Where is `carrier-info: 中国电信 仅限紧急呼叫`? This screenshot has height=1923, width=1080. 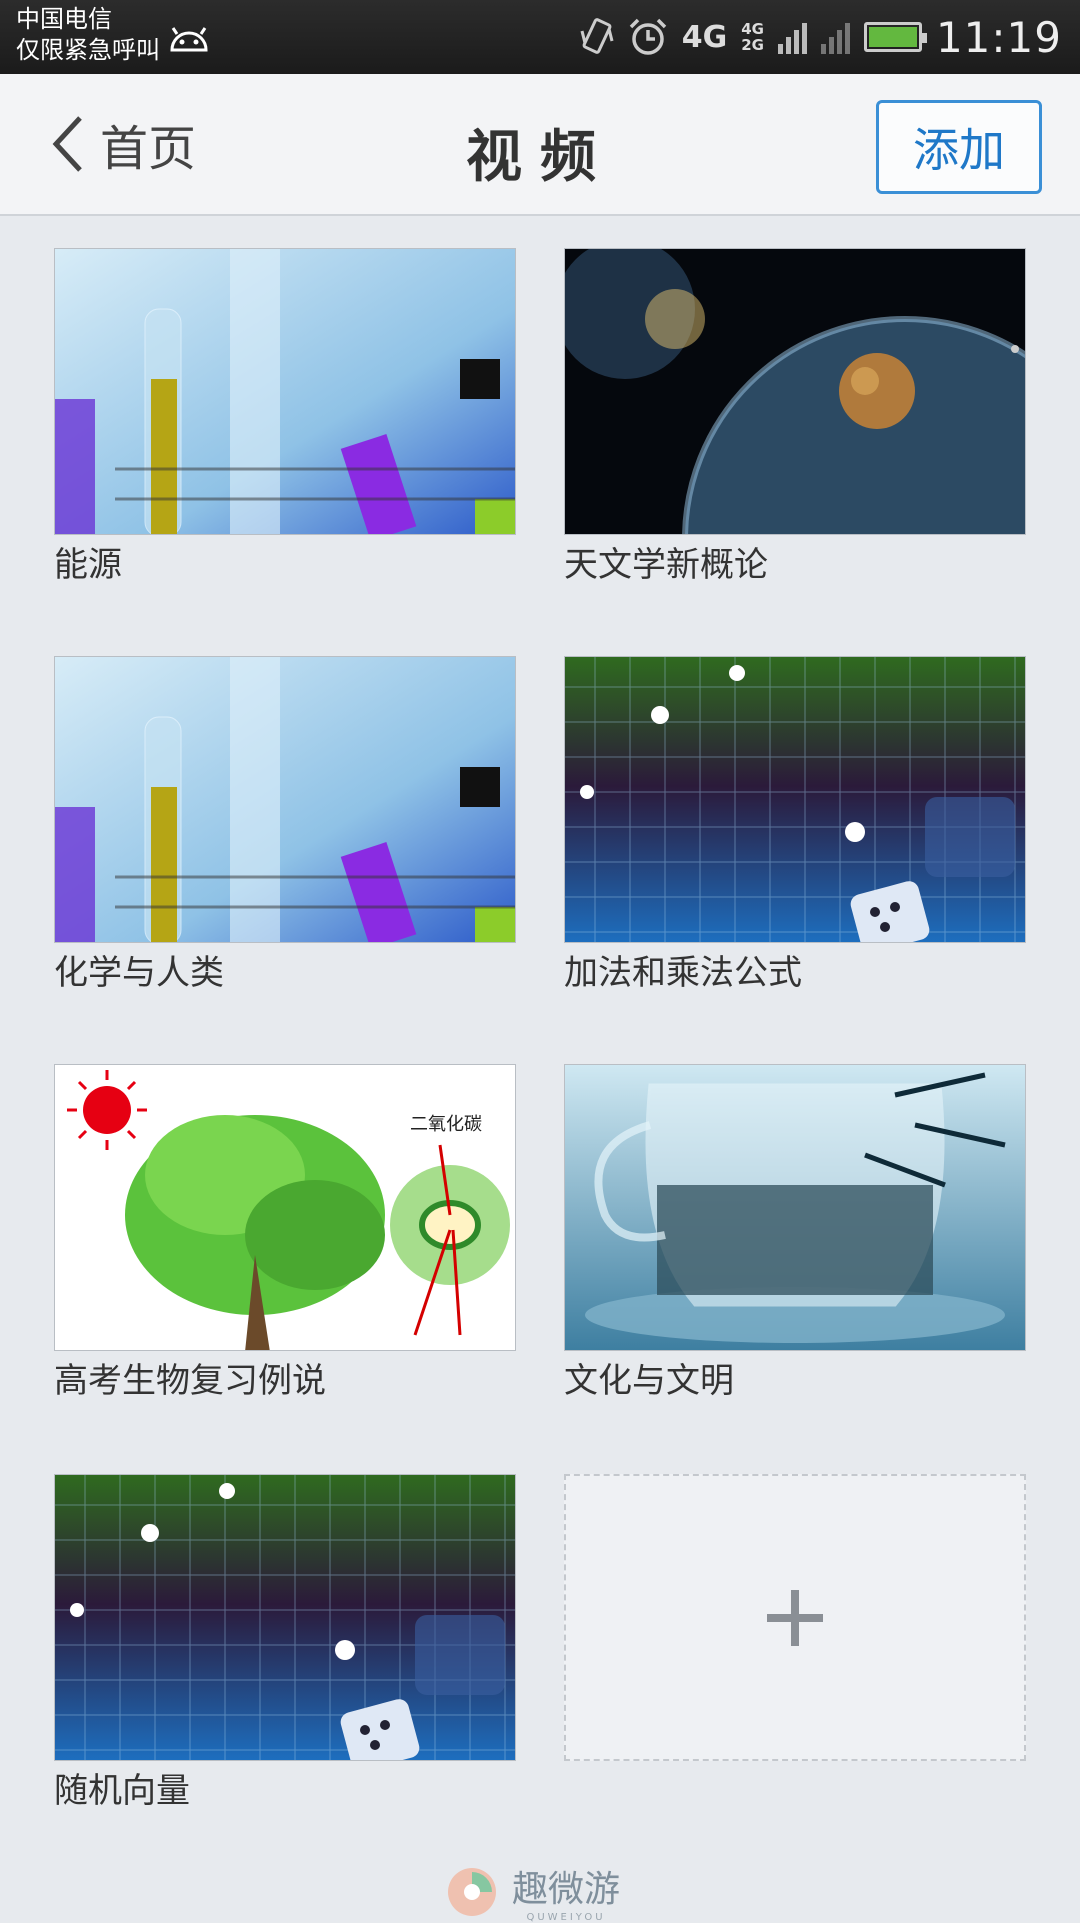
carrier-info: 中国电信 仅限紧急呼叫 is located at coordinates (88, 35).